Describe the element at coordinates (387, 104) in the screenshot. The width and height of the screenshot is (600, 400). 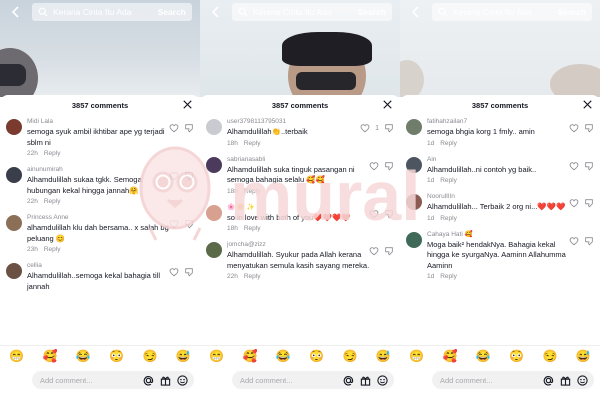
I see `close-icon` at that location.